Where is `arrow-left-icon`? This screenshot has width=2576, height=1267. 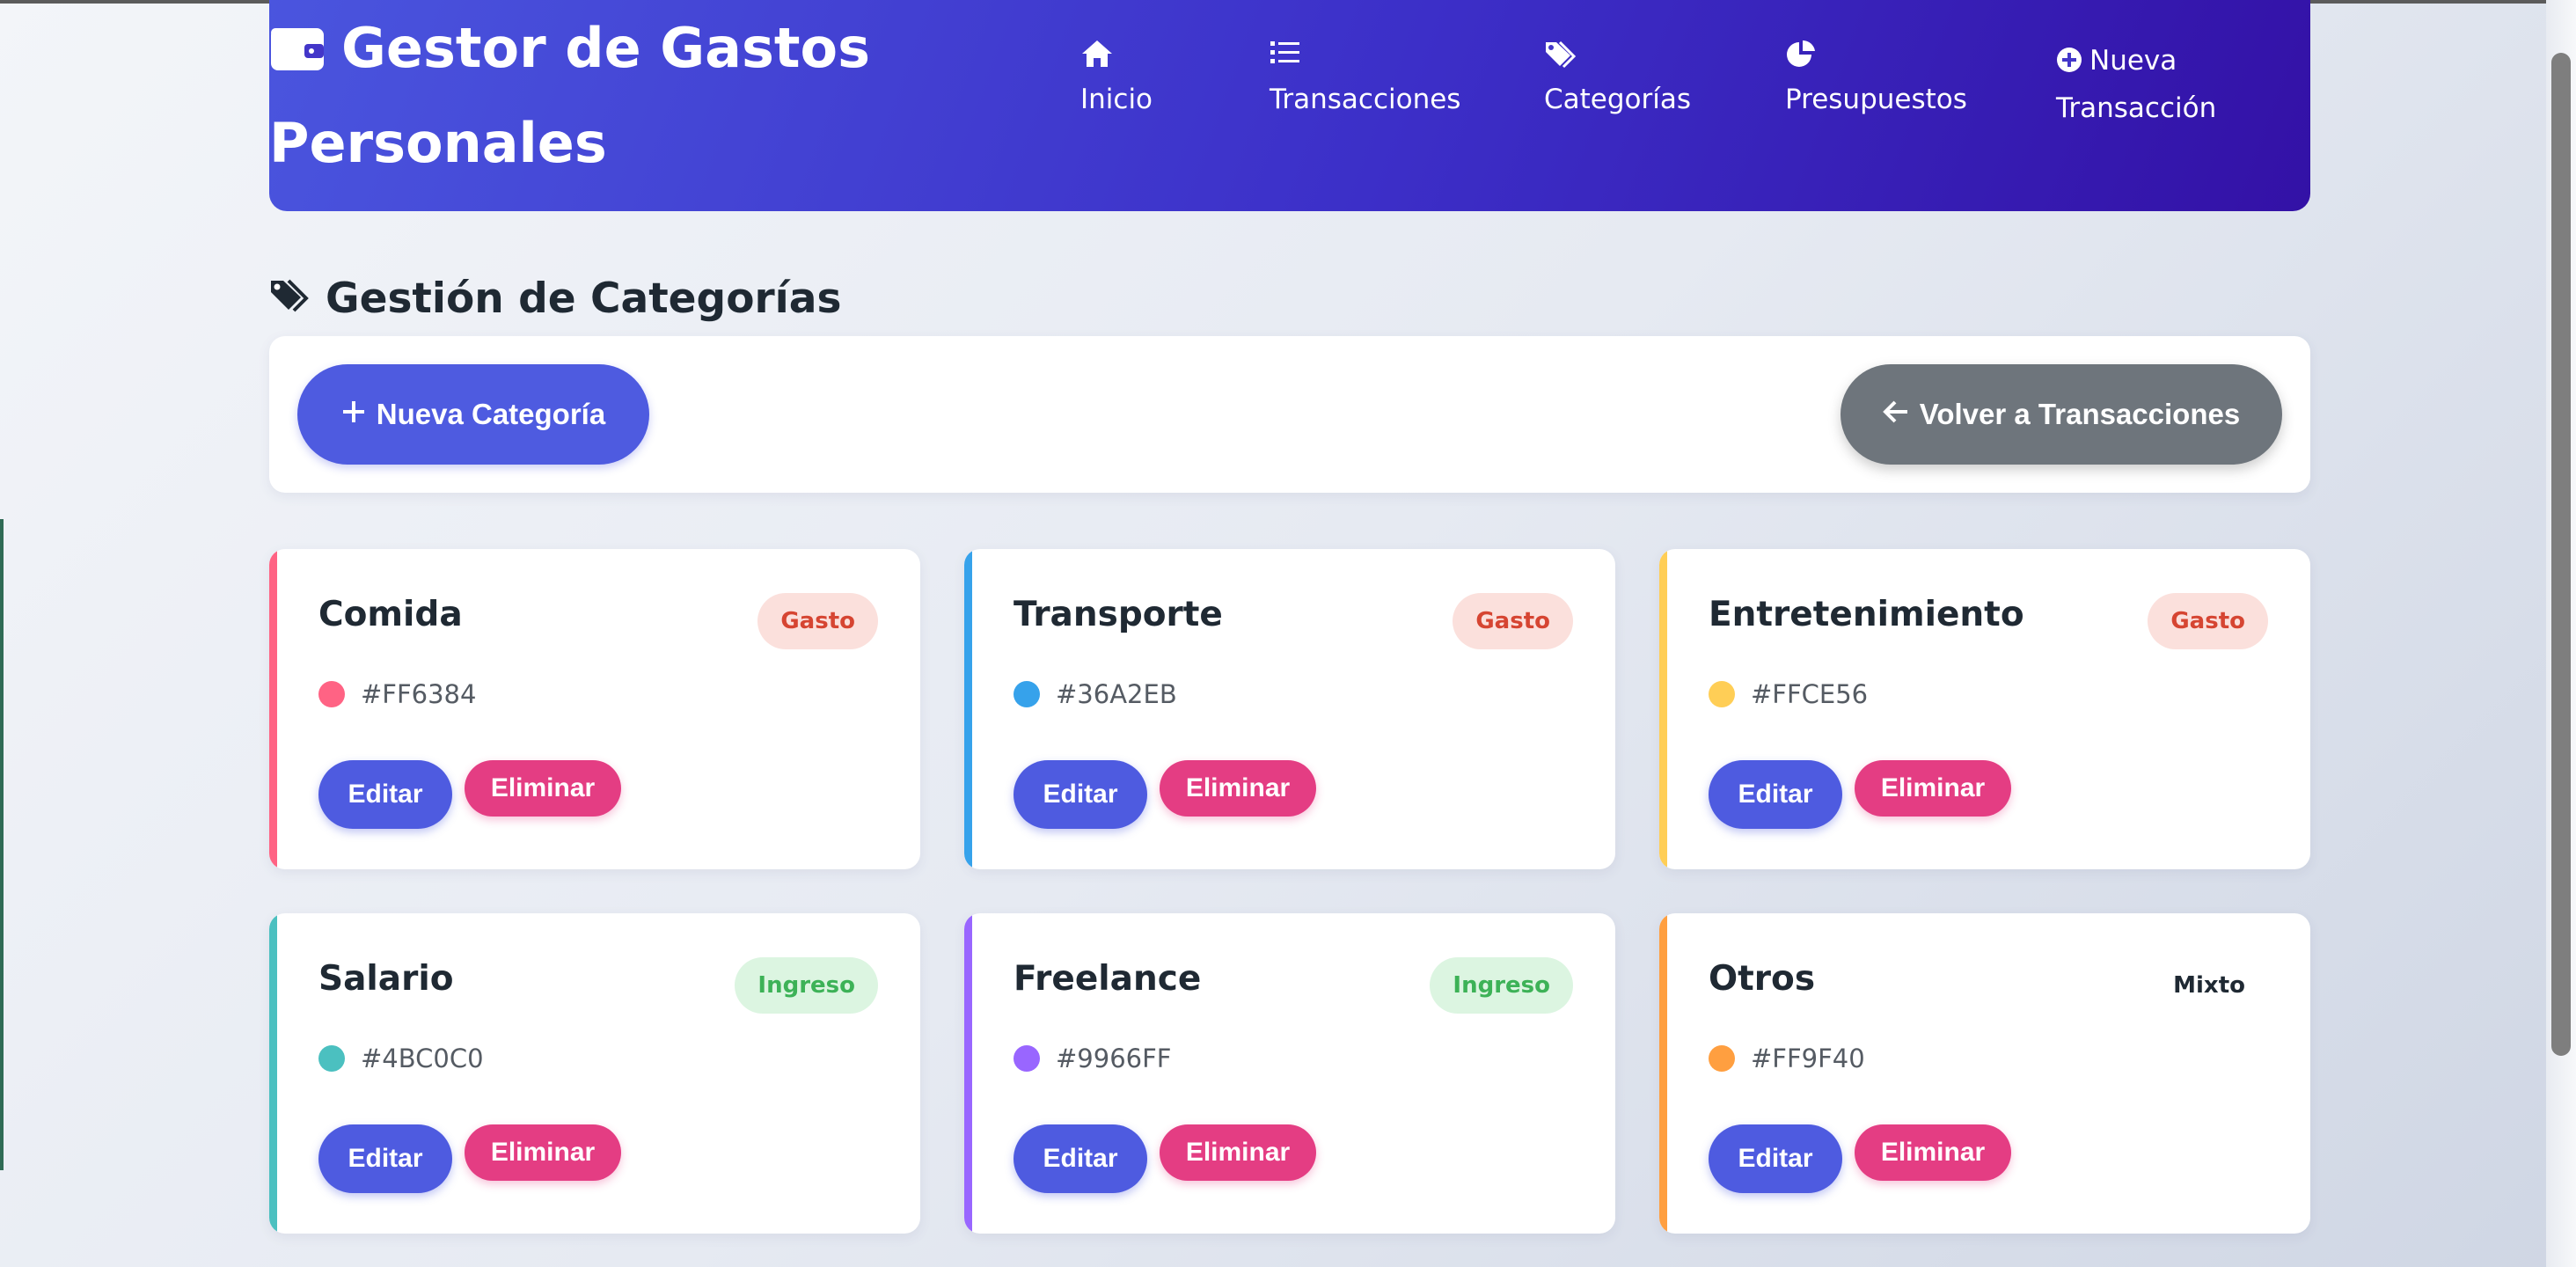
arrow-left-icon is located at coordinates (1895, 414).